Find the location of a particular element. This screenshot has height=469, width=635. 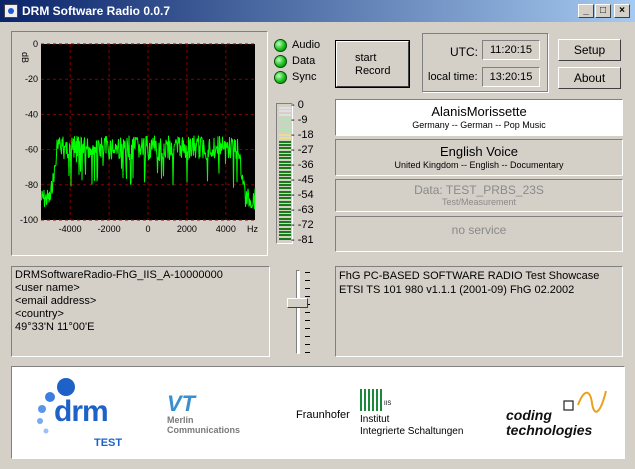

setup-button: Setup is located at coordinates (589, 50).